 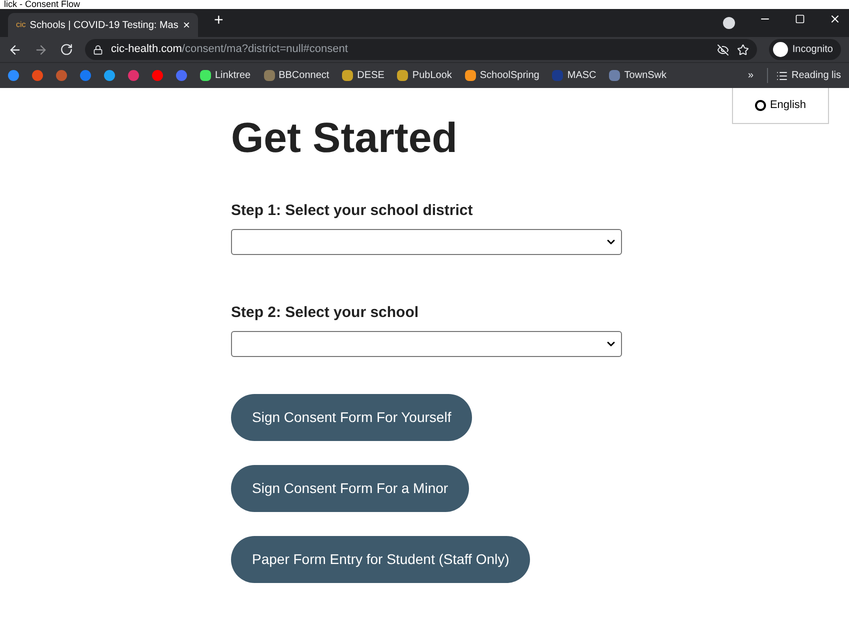 What do you see at coordinates (421, 49) in the screenshot?
I see `address-bar: cic-health.com/consent/ma?district=null#consent` at bounding box center [421, 49].